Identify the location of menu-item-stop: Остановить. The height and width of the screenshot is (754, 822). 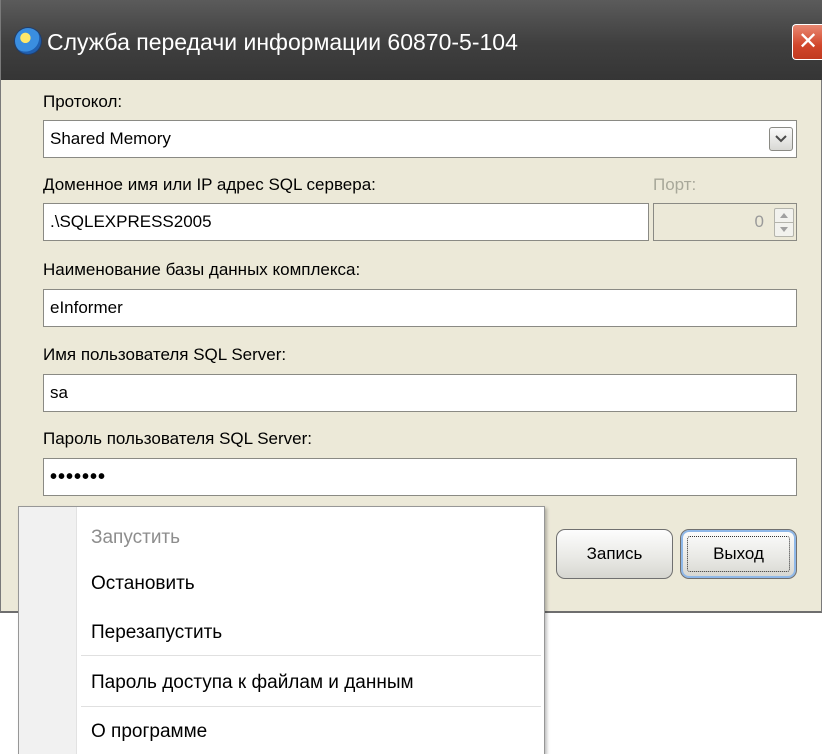
(143, 584).